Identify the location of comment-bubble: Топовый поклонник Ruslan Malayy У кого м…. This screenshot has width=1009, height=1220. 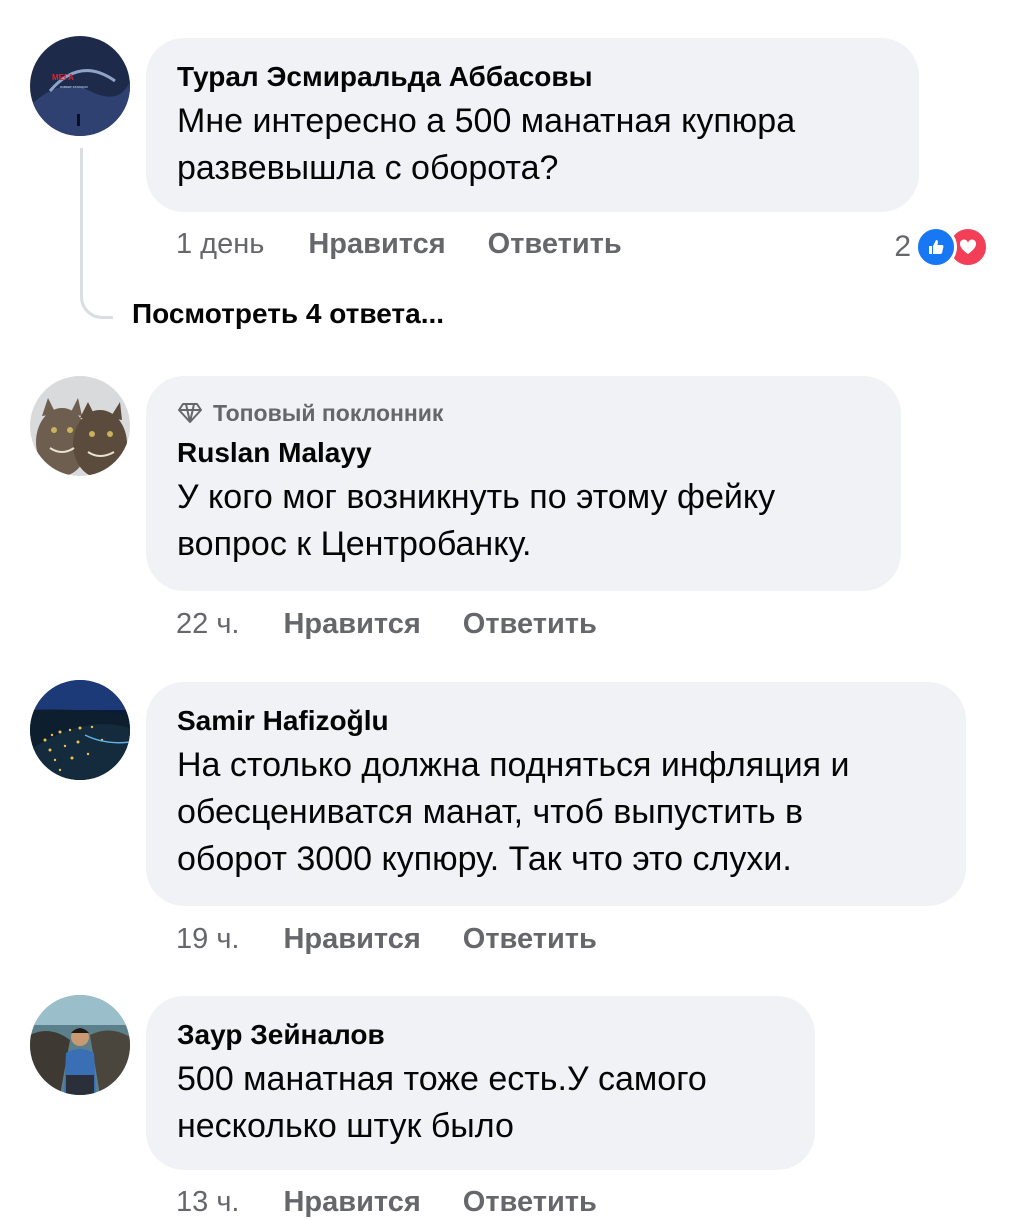
(523, 483).